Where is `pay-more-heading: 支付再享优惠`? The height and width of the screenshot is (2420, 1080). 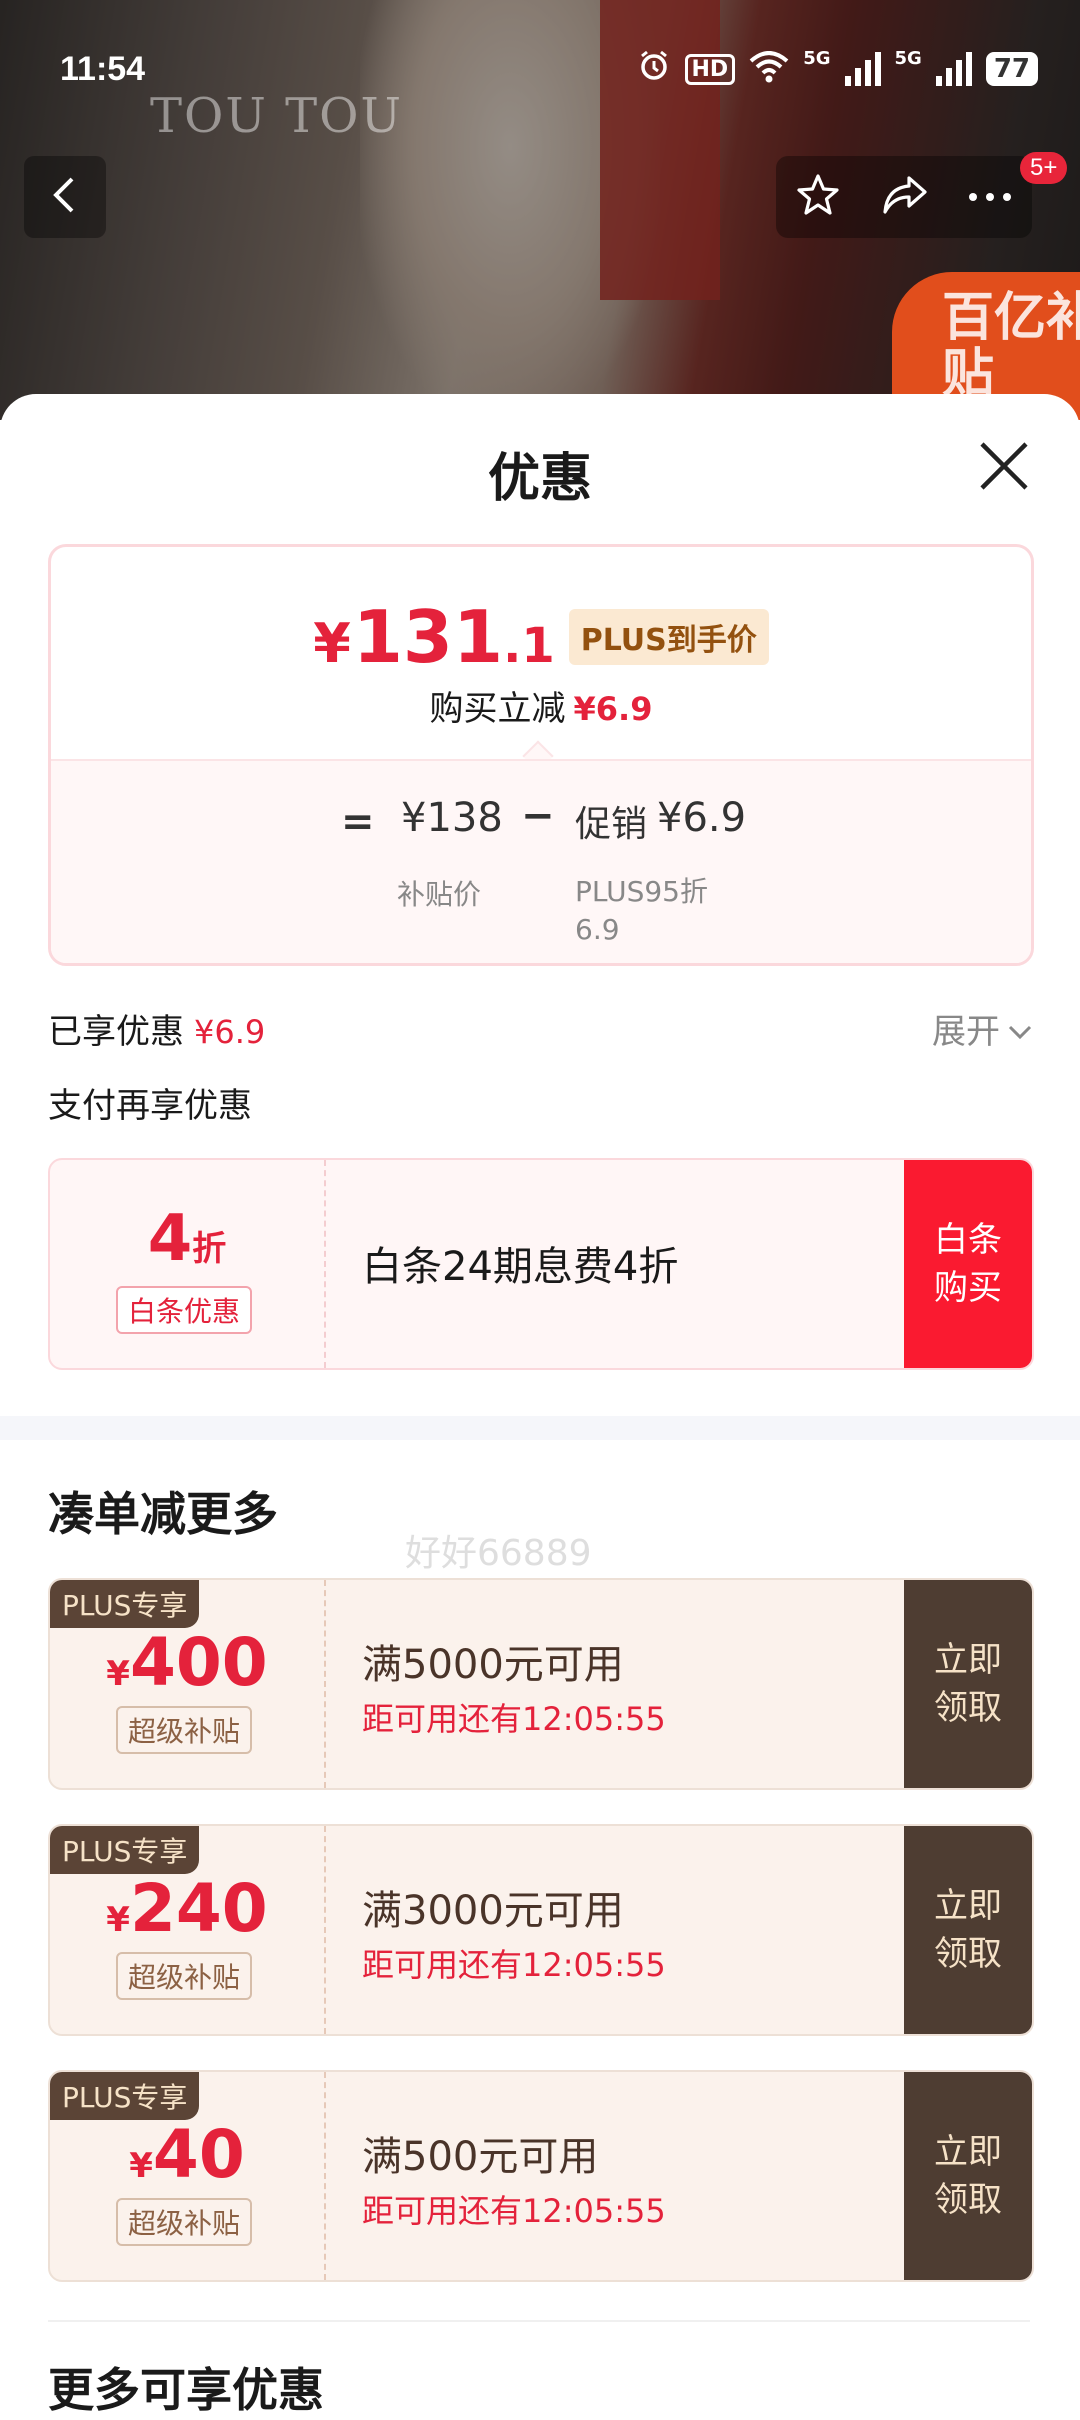
pay-more-heading: 支付再享优惠 is located at coordinates (150, 1106).